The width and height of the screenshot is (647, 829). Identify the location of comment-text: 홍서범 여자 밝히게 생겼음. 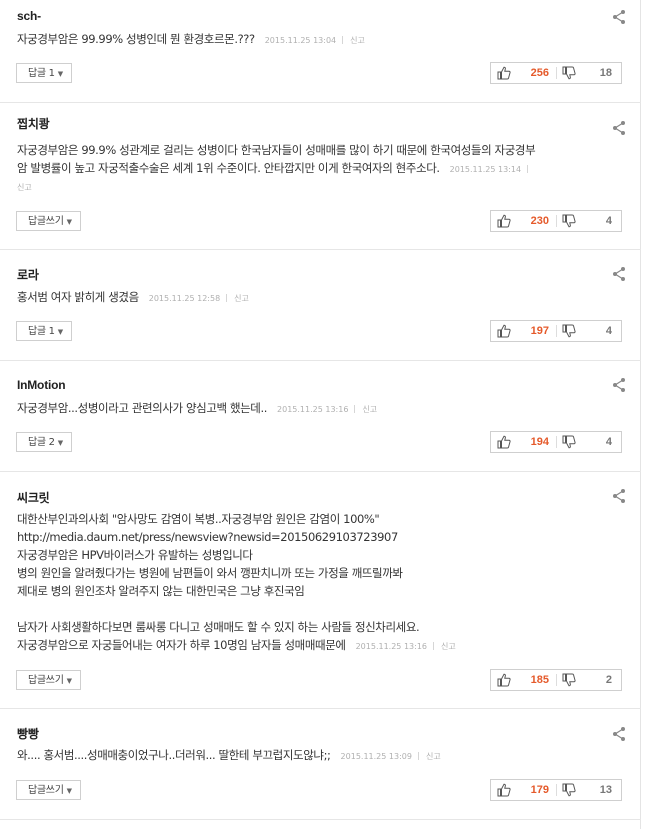
(78, 297).